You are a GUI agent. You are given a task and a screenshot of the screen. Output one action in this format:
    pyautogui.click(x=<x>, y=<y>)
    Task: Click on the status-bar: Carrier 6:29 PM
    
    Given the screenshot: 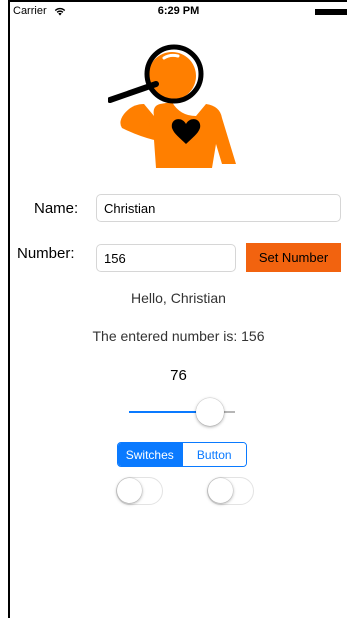 What is the action you would take?
    pyautogui.click(x=178, y=11)
    